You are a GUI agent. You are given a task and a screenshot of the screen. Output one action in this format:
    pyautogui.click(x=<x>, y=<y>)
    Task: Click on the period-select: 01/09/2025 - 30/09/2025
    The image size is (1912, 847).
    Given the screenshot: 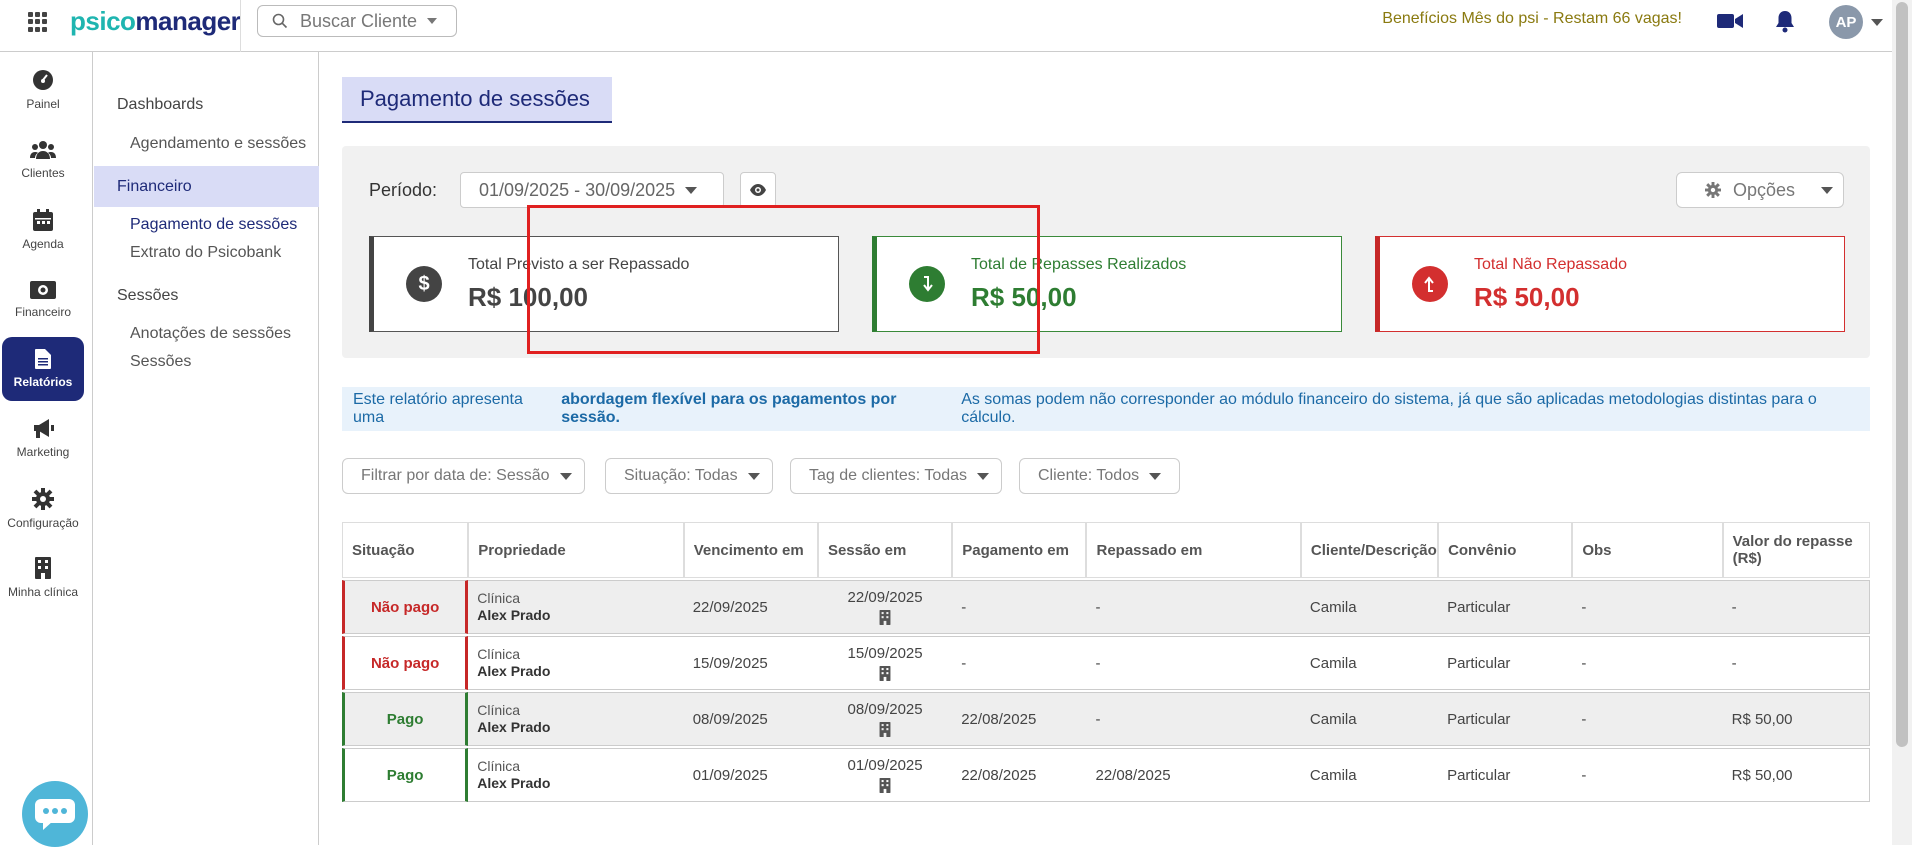 What is the action you would take?
    pyautogui.click(x=592, y=190)
    